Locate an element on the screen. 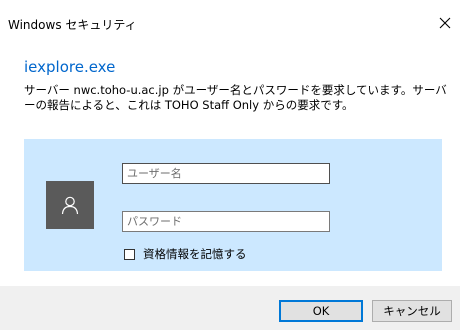  close-icon is located at coordinates (445, 23).